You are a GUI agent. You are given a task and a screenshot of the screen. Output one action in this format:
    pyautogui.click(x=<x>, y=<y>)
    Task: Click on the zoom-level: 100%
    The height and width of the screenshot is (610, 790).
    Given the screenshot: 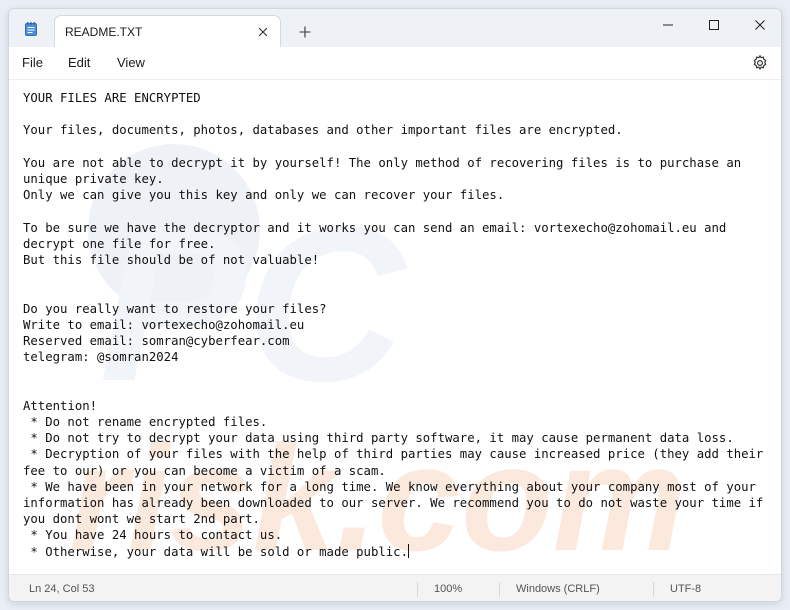 What is the action you would take?
    pyautogui.click(x=448, y=589)
    